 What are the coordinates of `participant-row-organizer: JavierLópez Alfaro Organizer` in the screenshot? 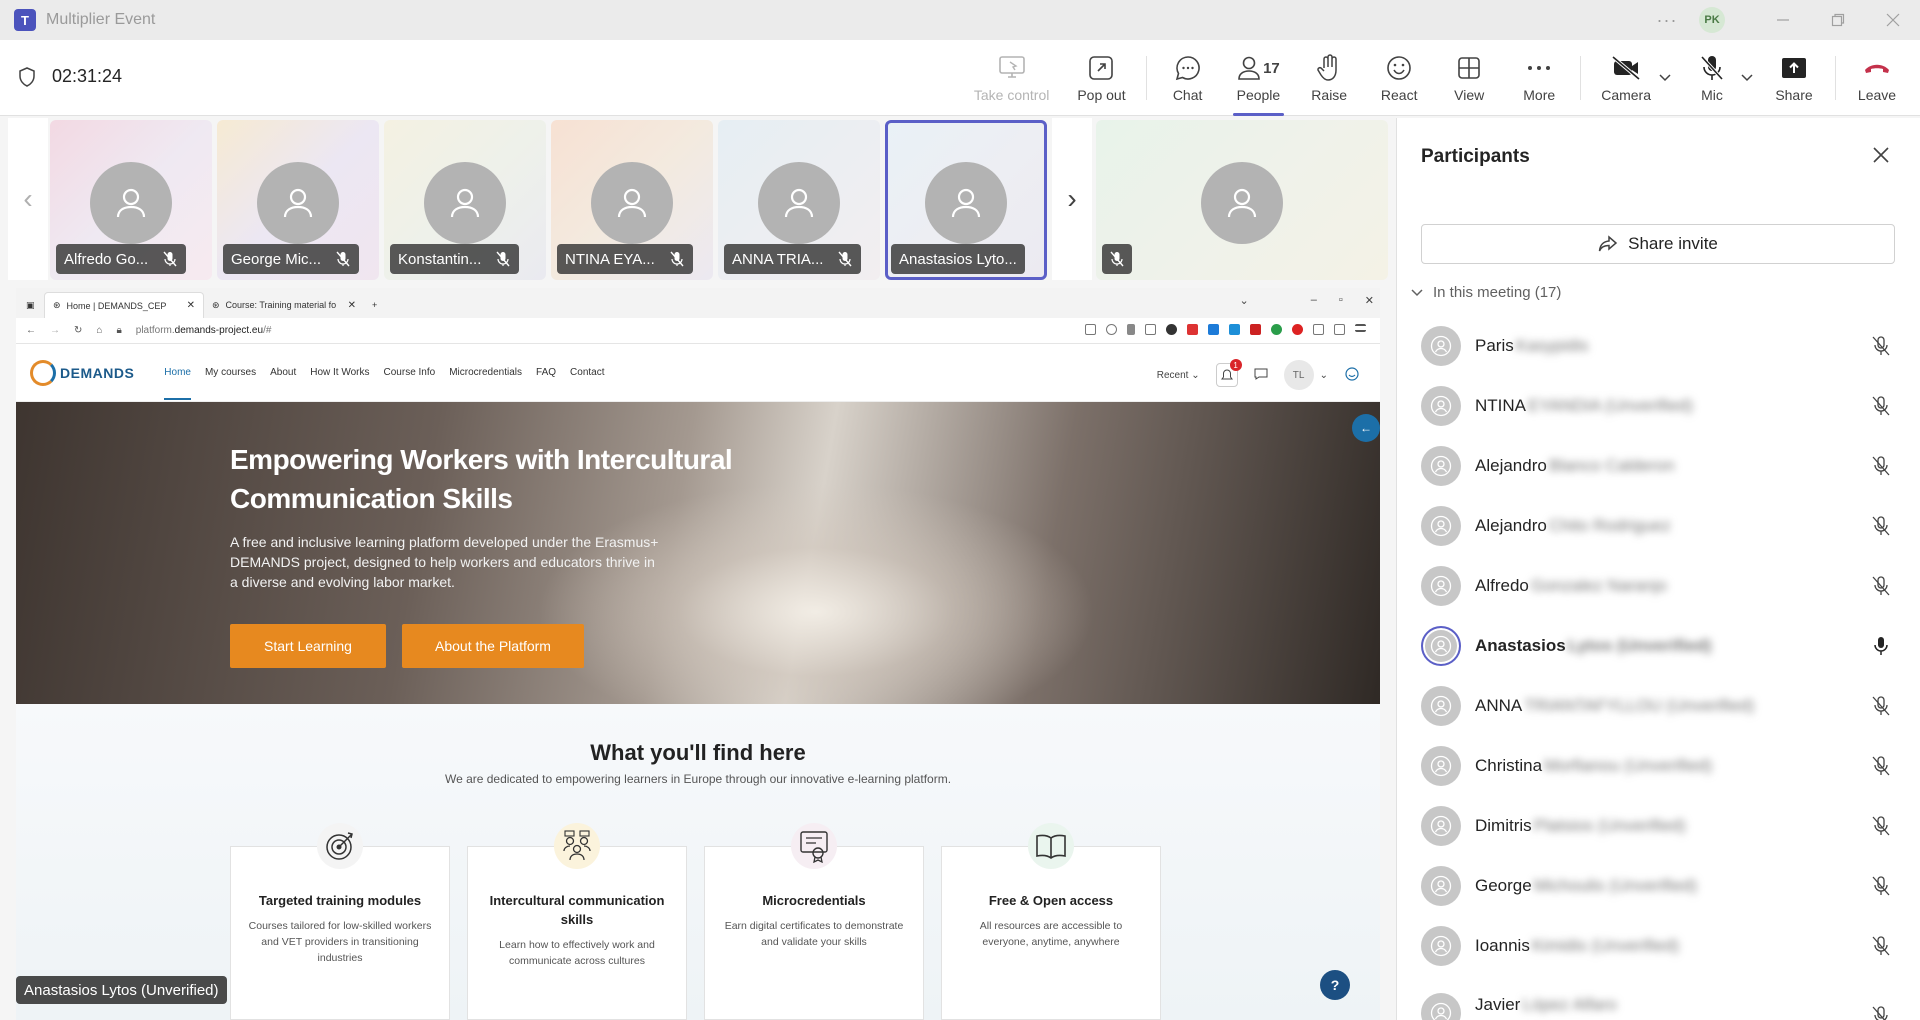 It's located at (1661, 998).